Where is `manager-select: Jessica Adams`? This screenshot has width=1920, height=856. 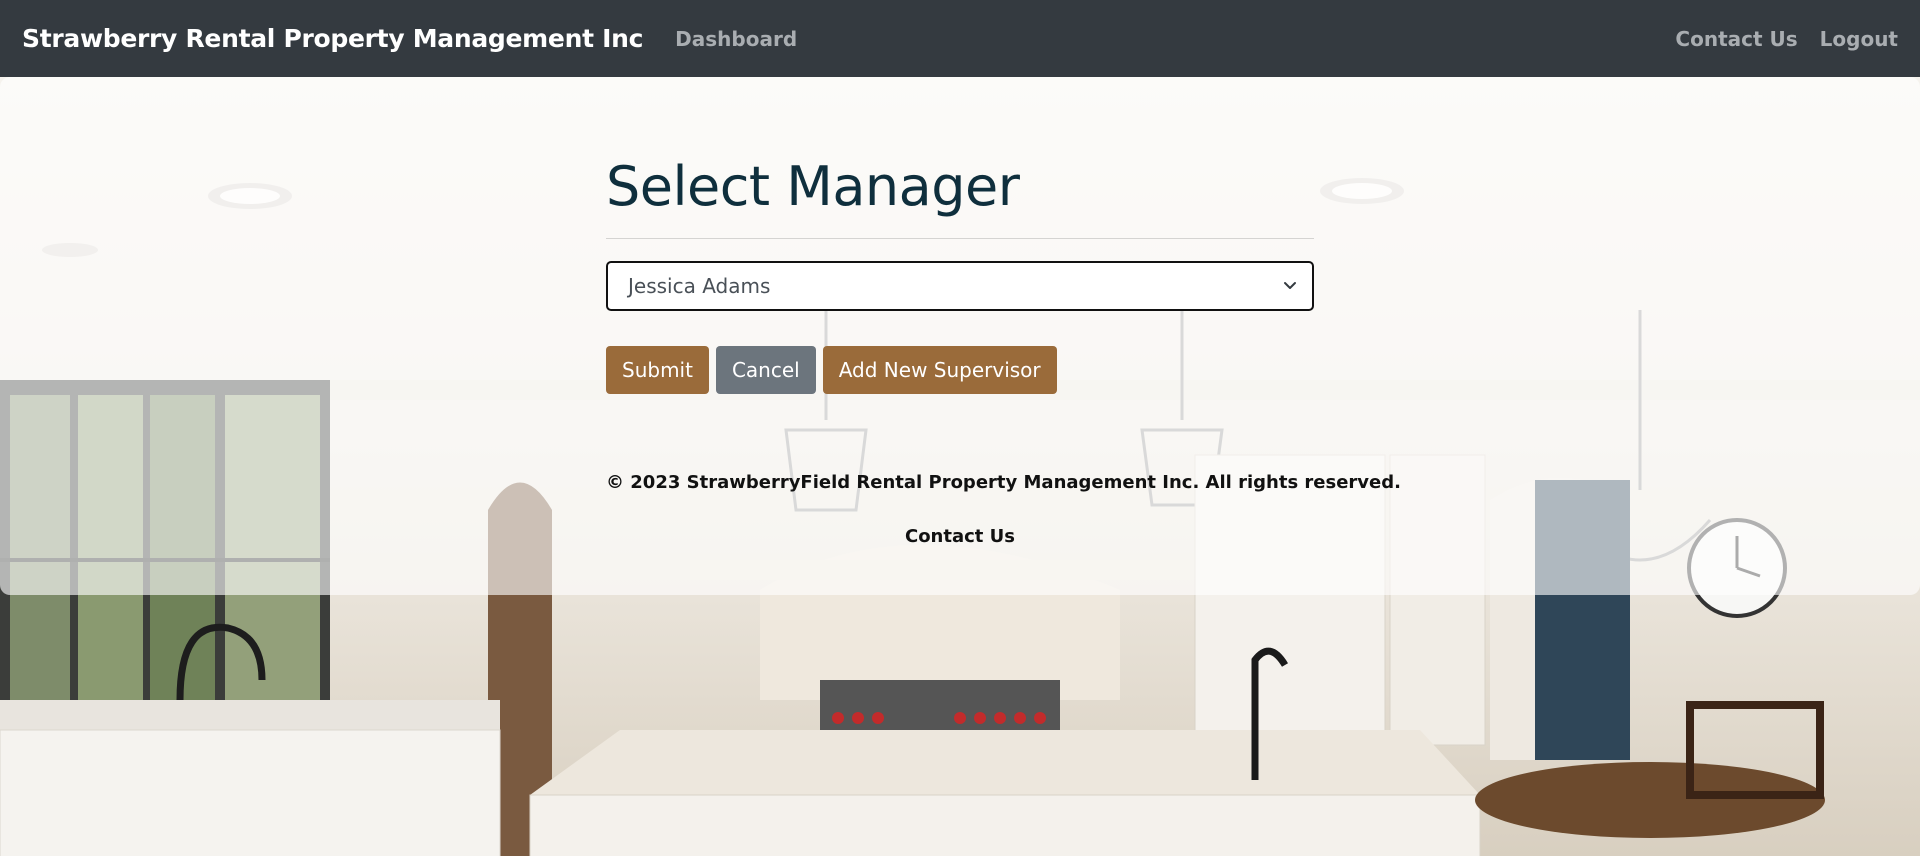 manager-select: Jessica Adams is located at coordinates (960, 286).